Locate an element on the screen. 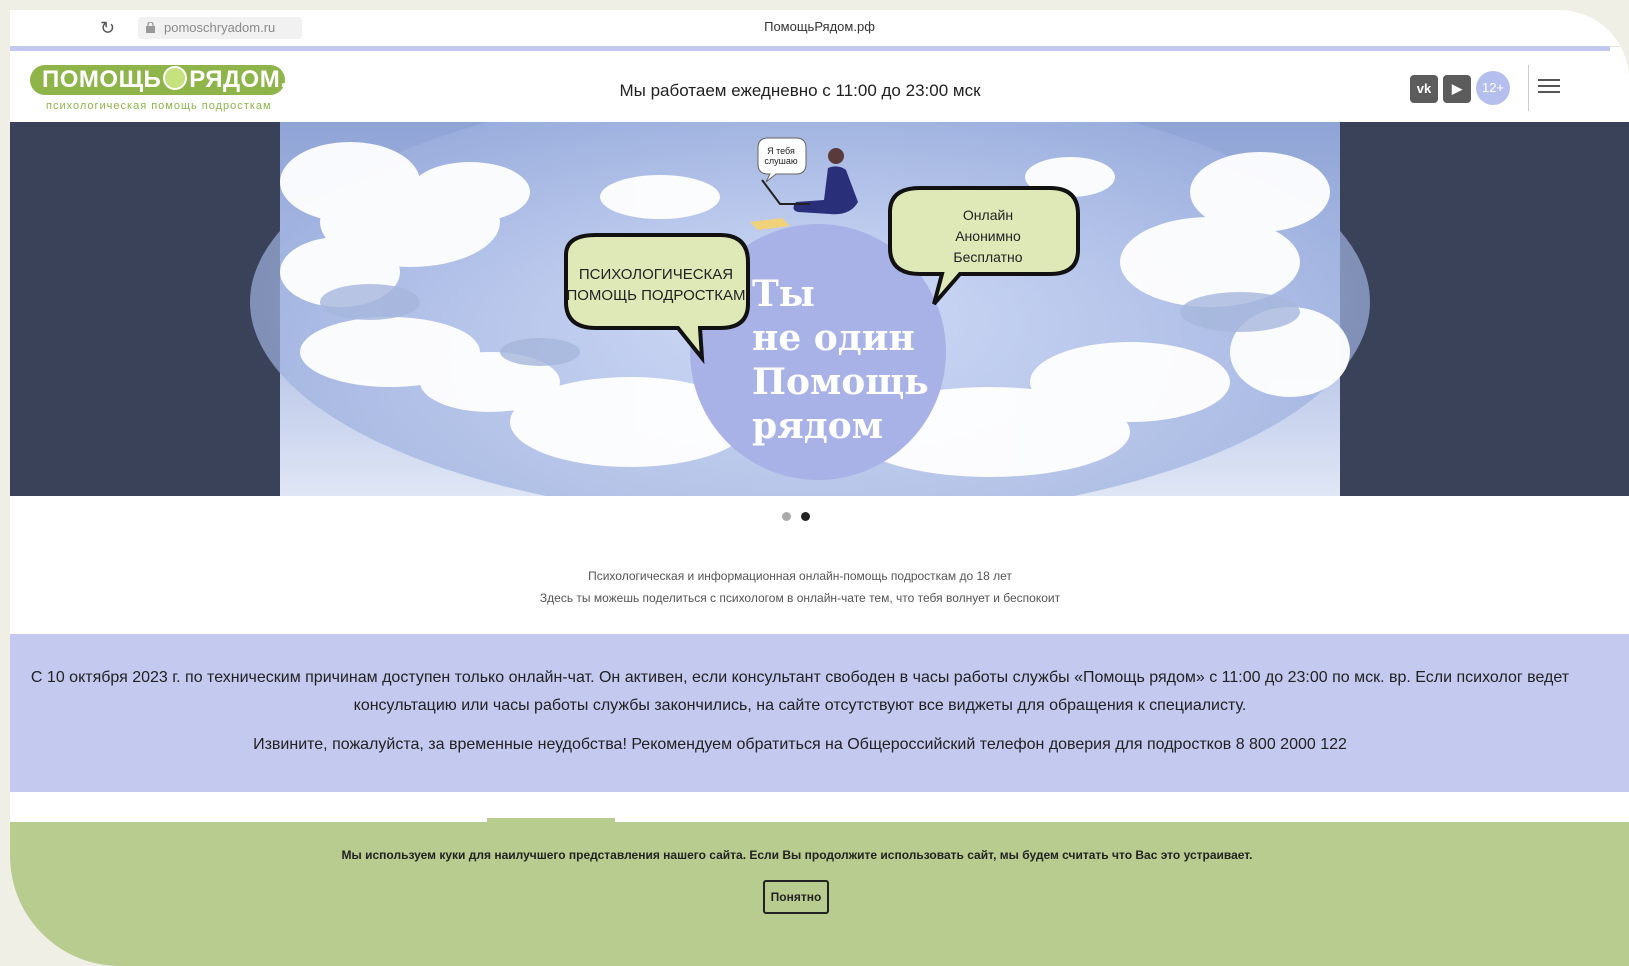 This screenshot has width=1629, height=966. bubble-right-line: Анонимно is located at coordinates (988, 236).